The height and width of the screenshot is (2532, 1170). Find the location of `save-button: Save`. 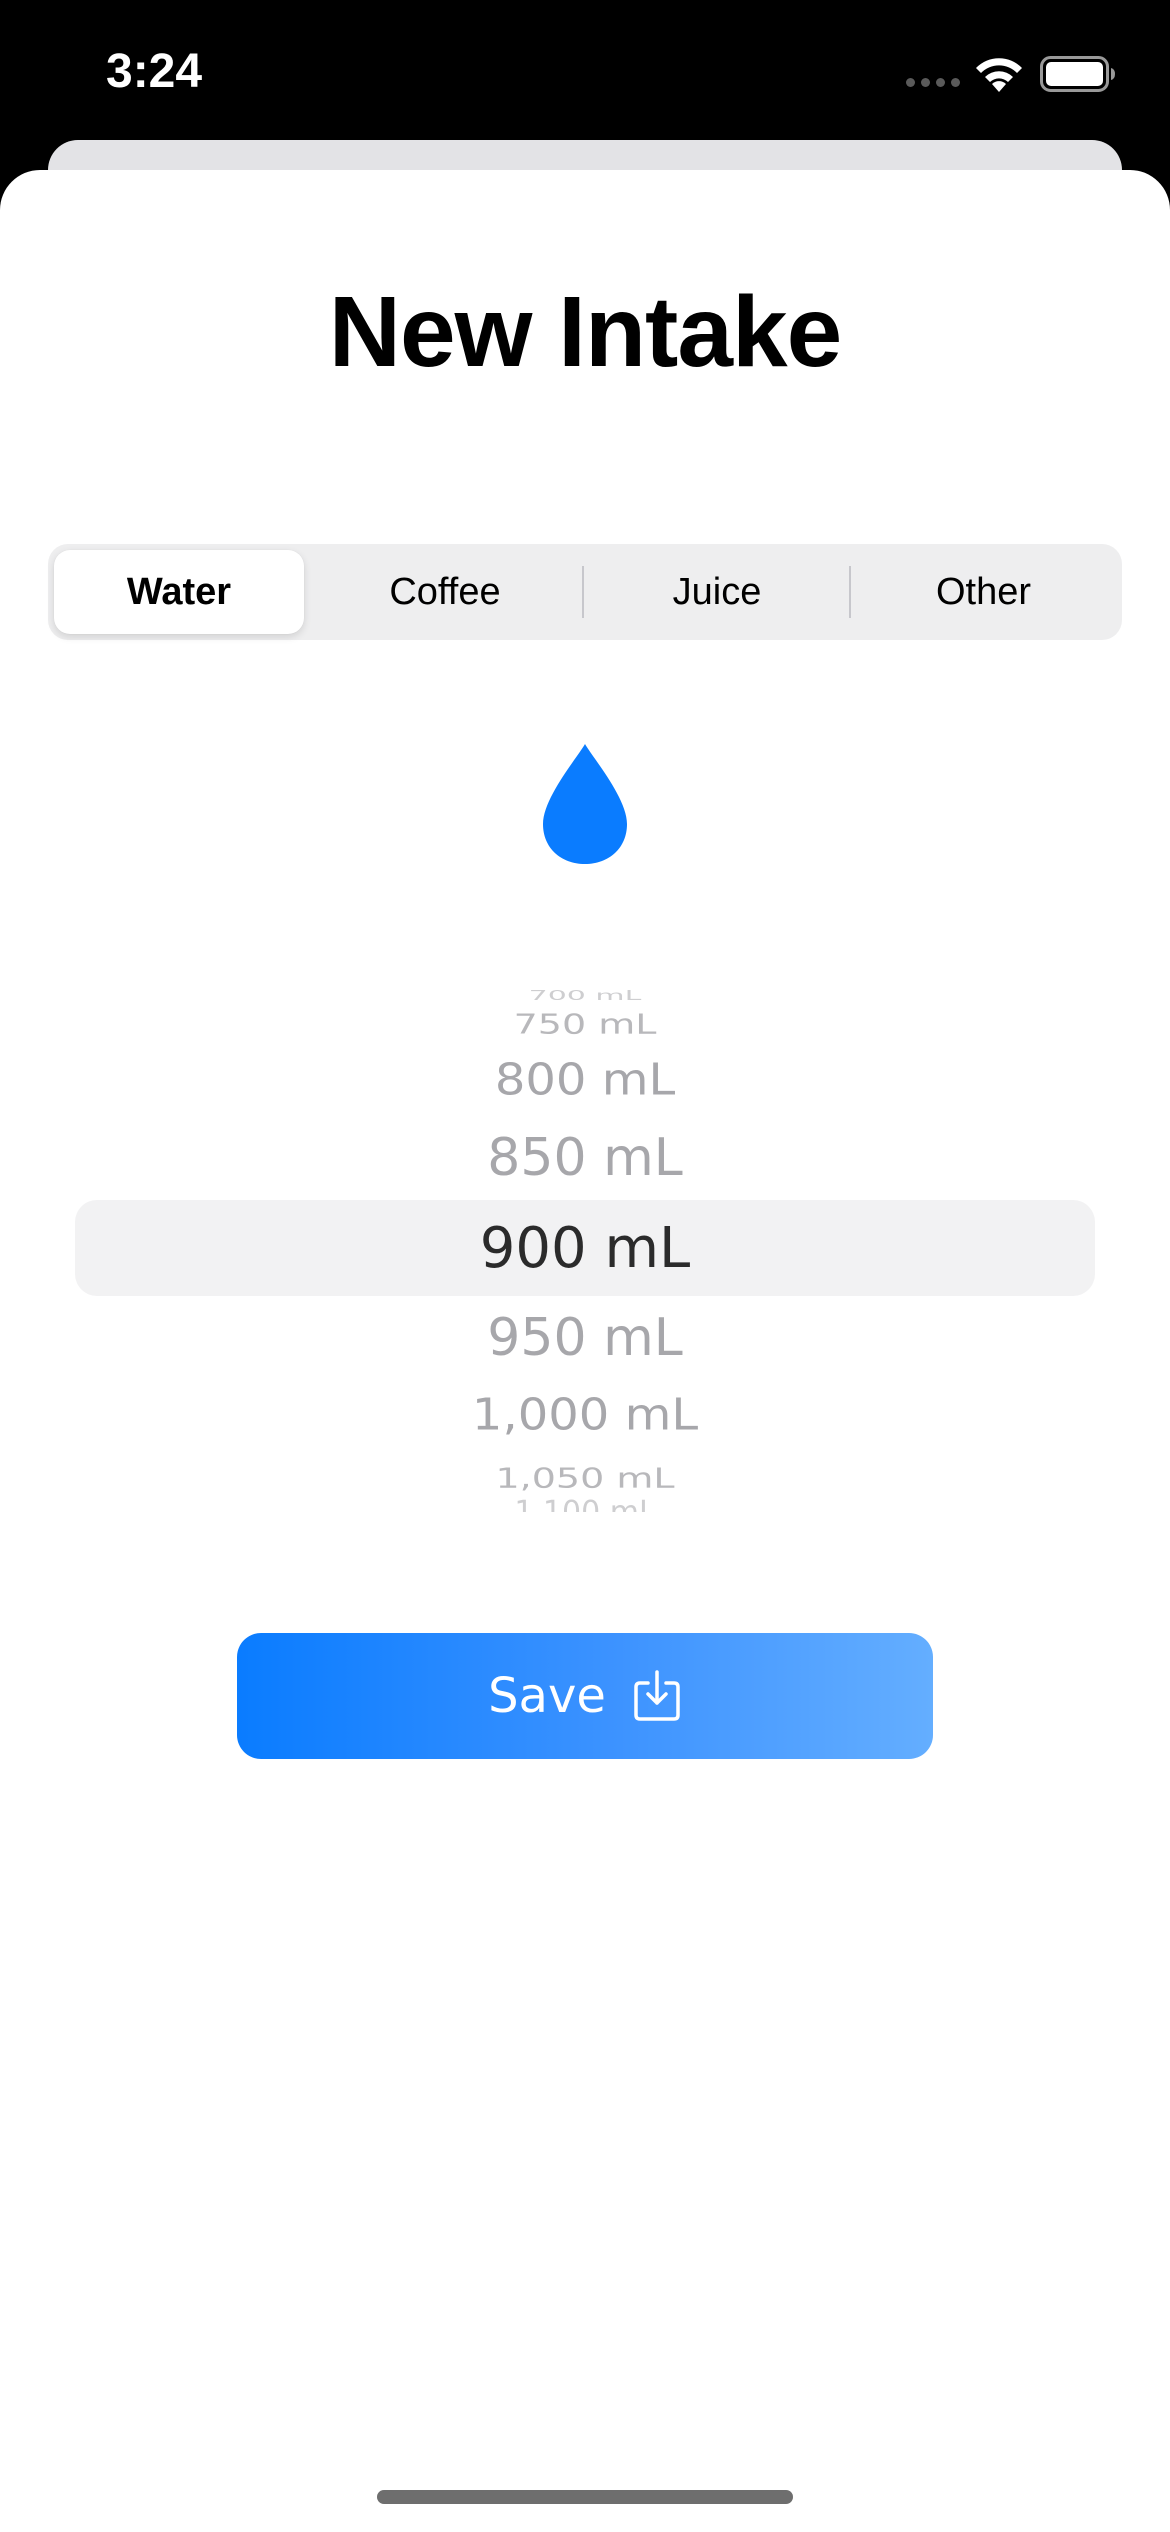

save-button: Save is located at coordinates (585, 1696).